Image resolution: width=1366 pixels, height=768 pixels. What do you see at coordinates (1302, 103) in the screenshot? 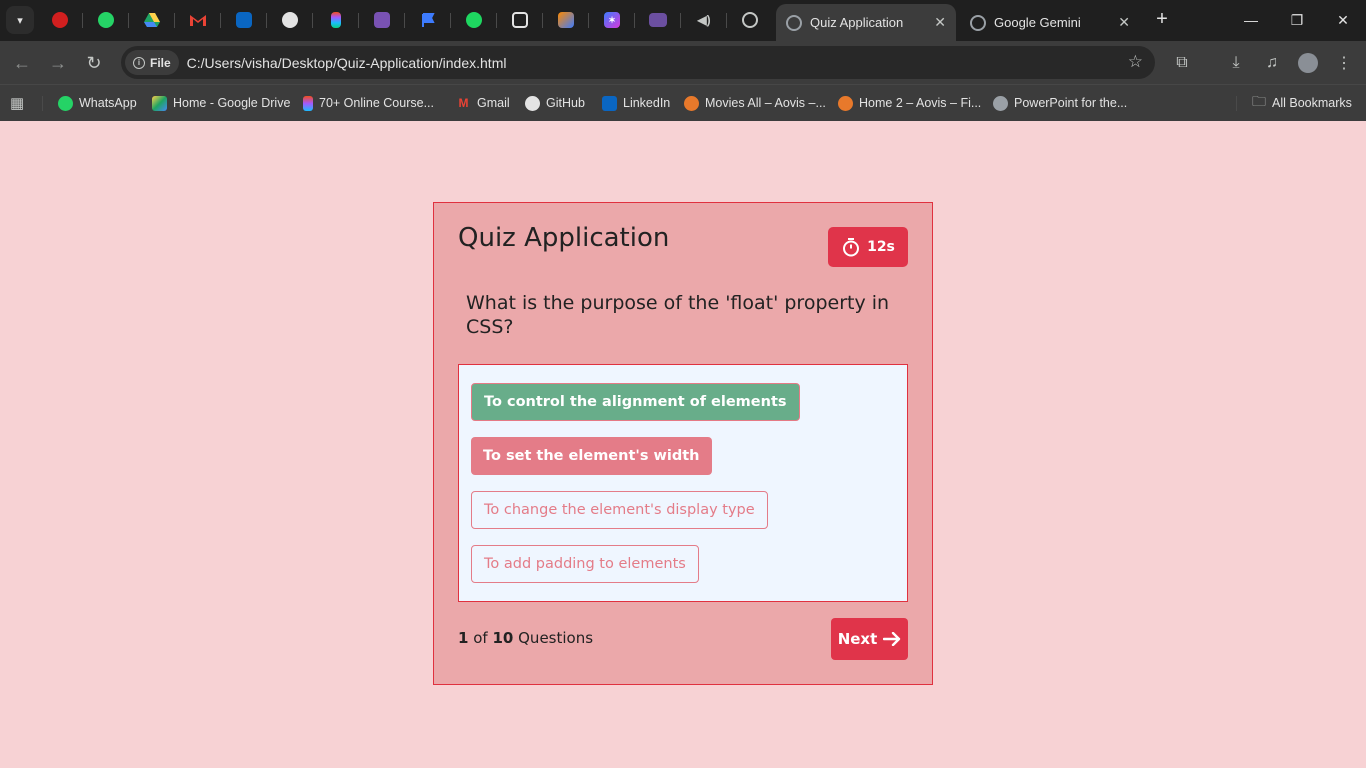
I see `all-bookmarks-button: 🗀 All Bookmarks` at bounding box center [1302, 103].